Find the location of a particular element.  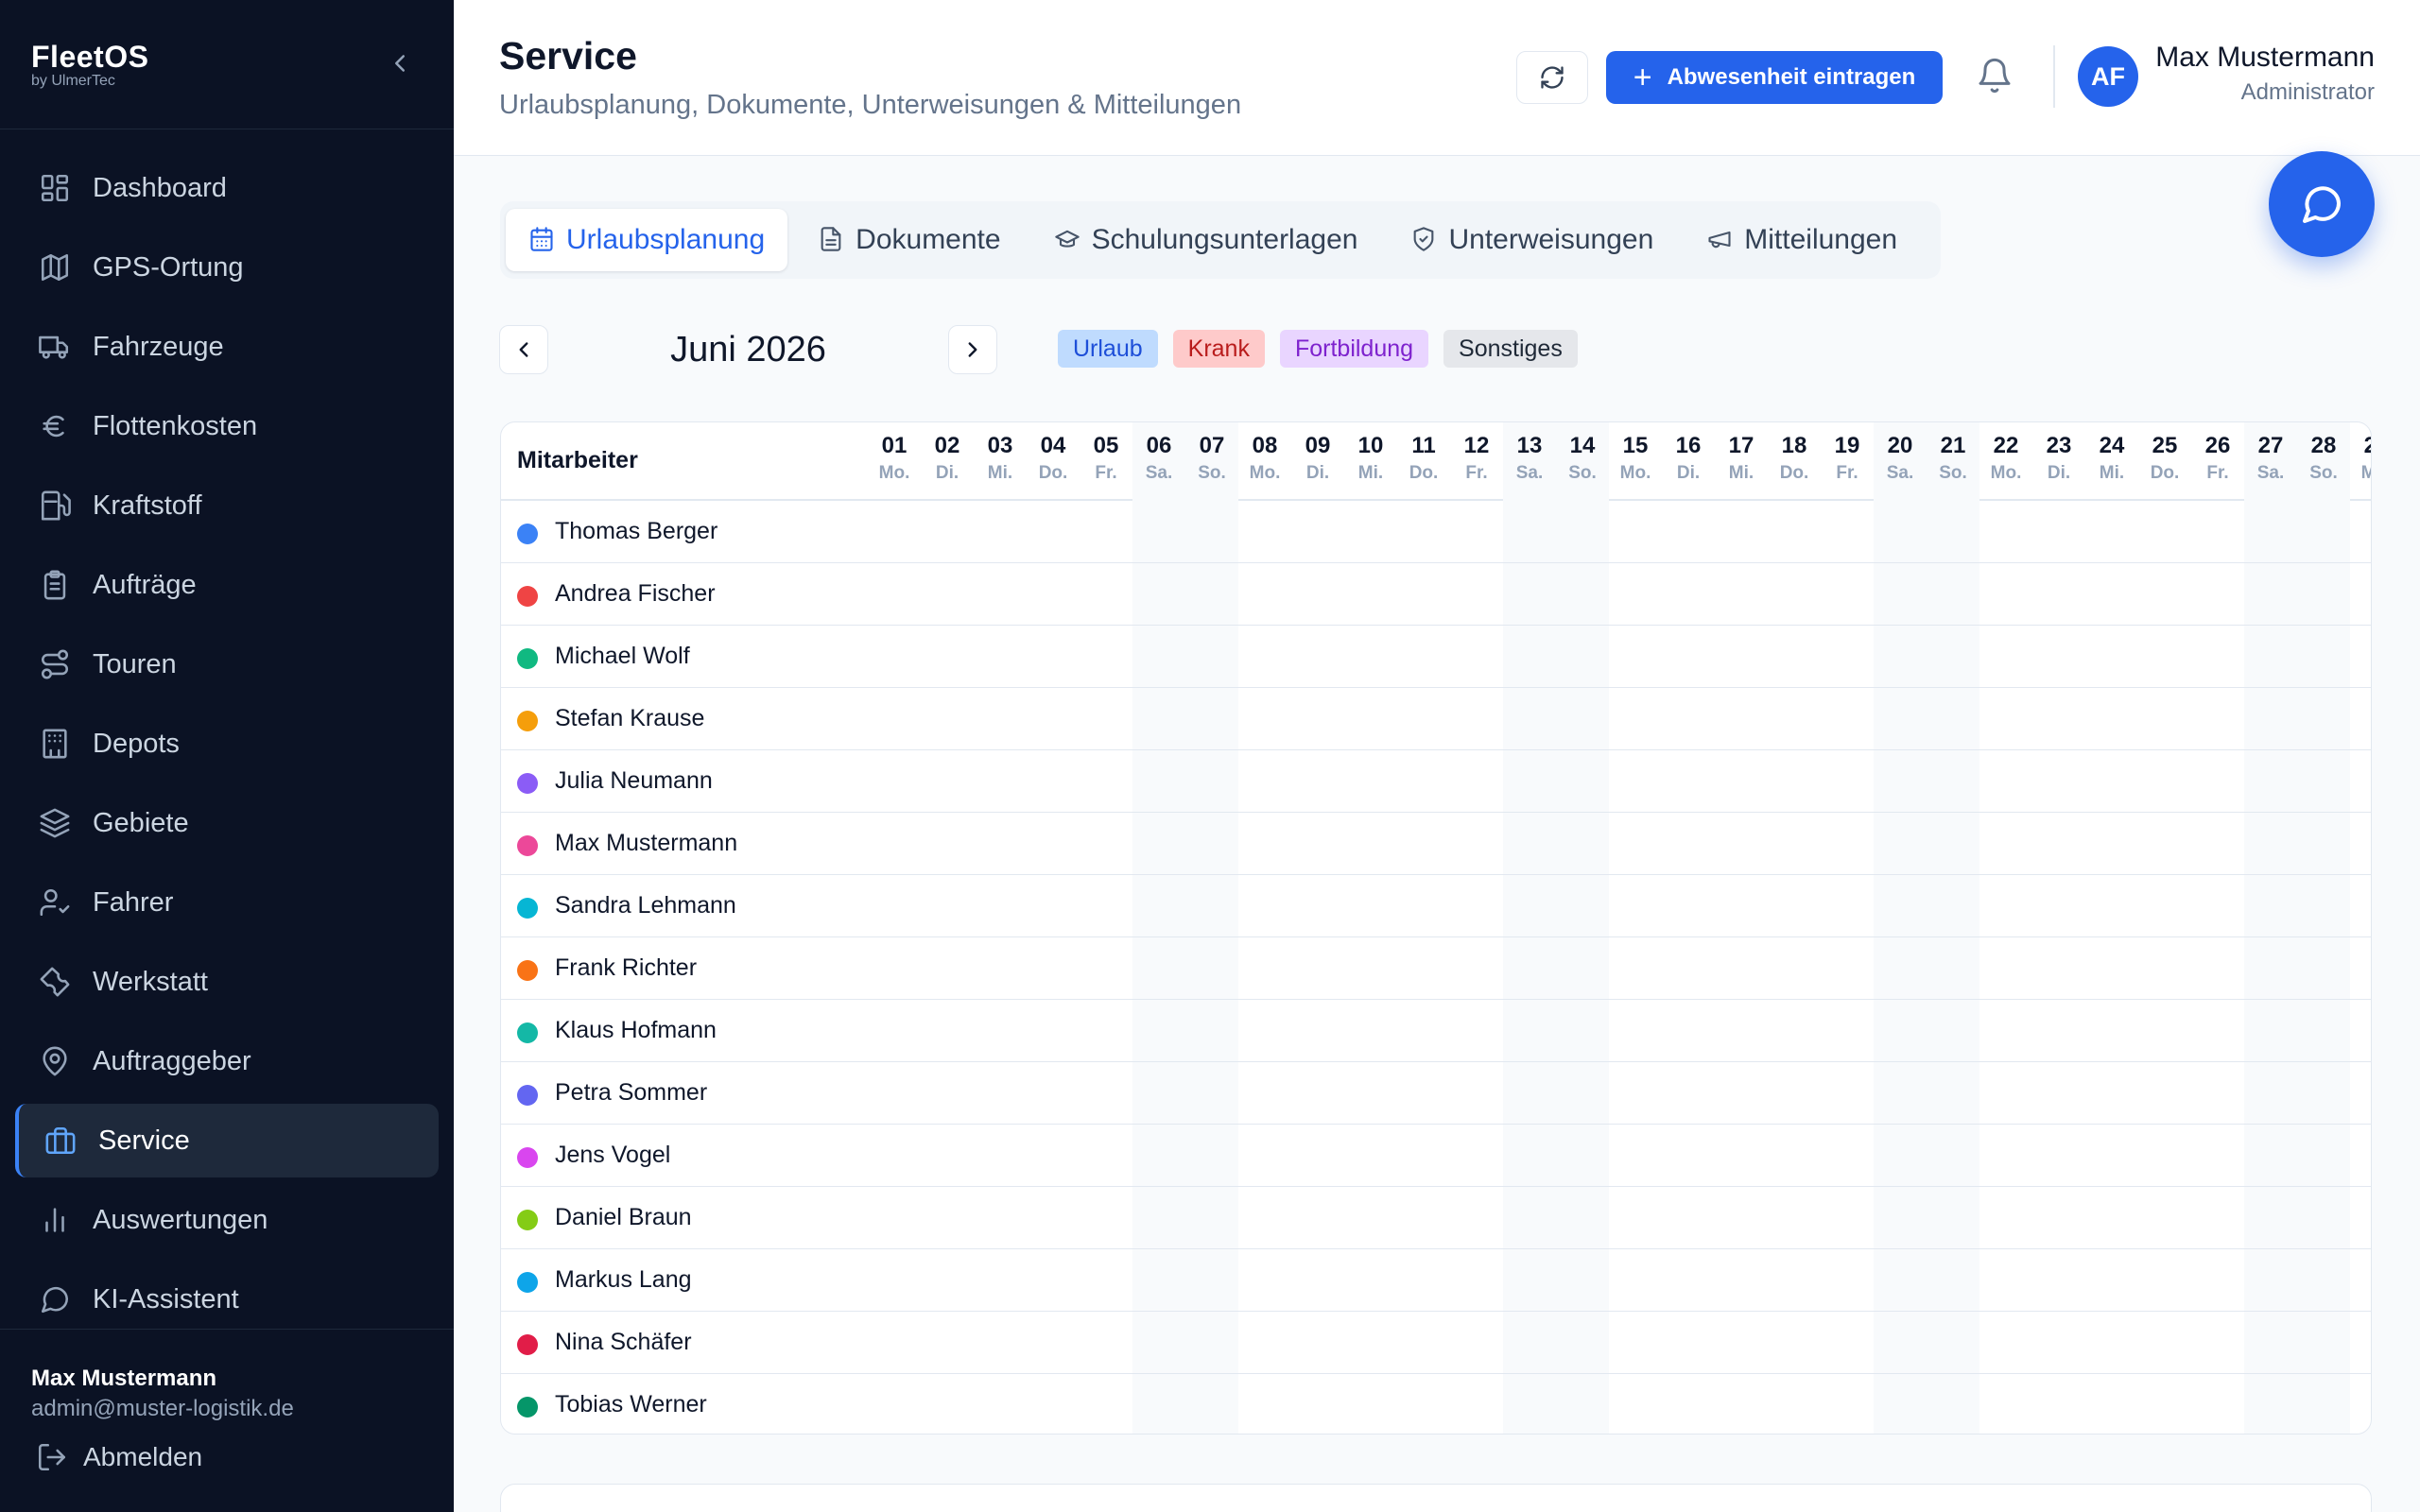

sidebar-item-auftraggeber: Auftraggeber is located at coordinates (227, 1061).